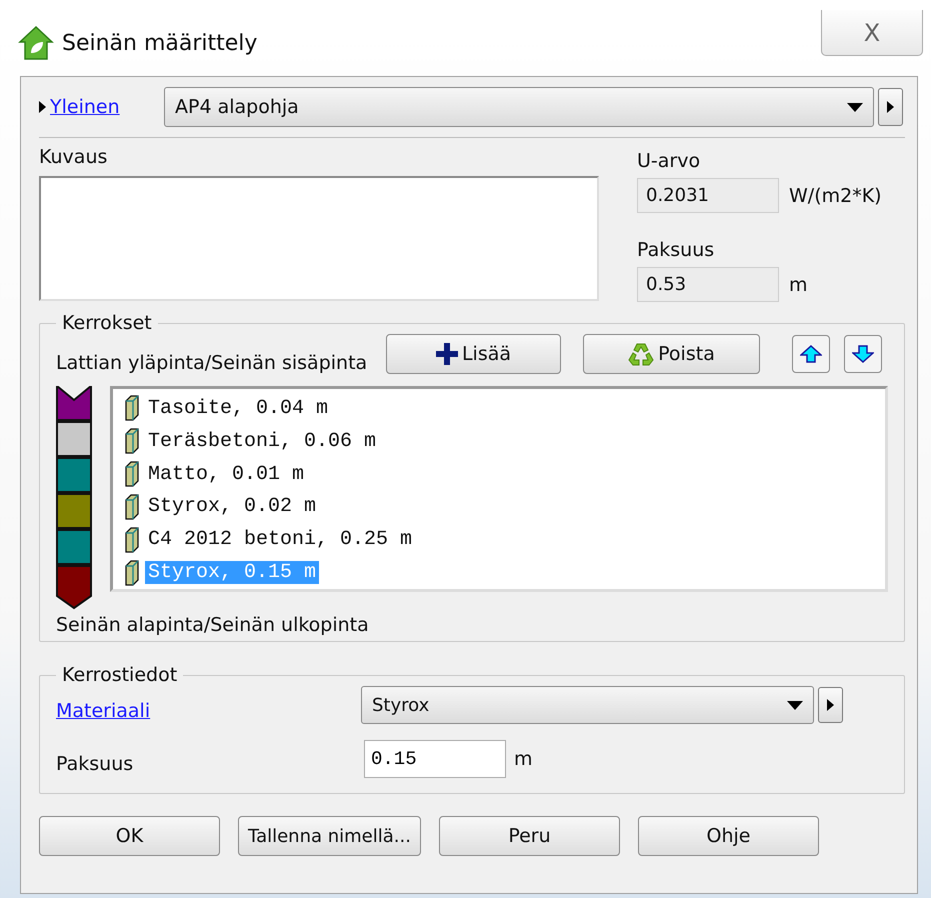  What do you see at coordinates (473, 354) in the screenshot?
I see `add-button: Lisää` at bounding box center [473, 354].